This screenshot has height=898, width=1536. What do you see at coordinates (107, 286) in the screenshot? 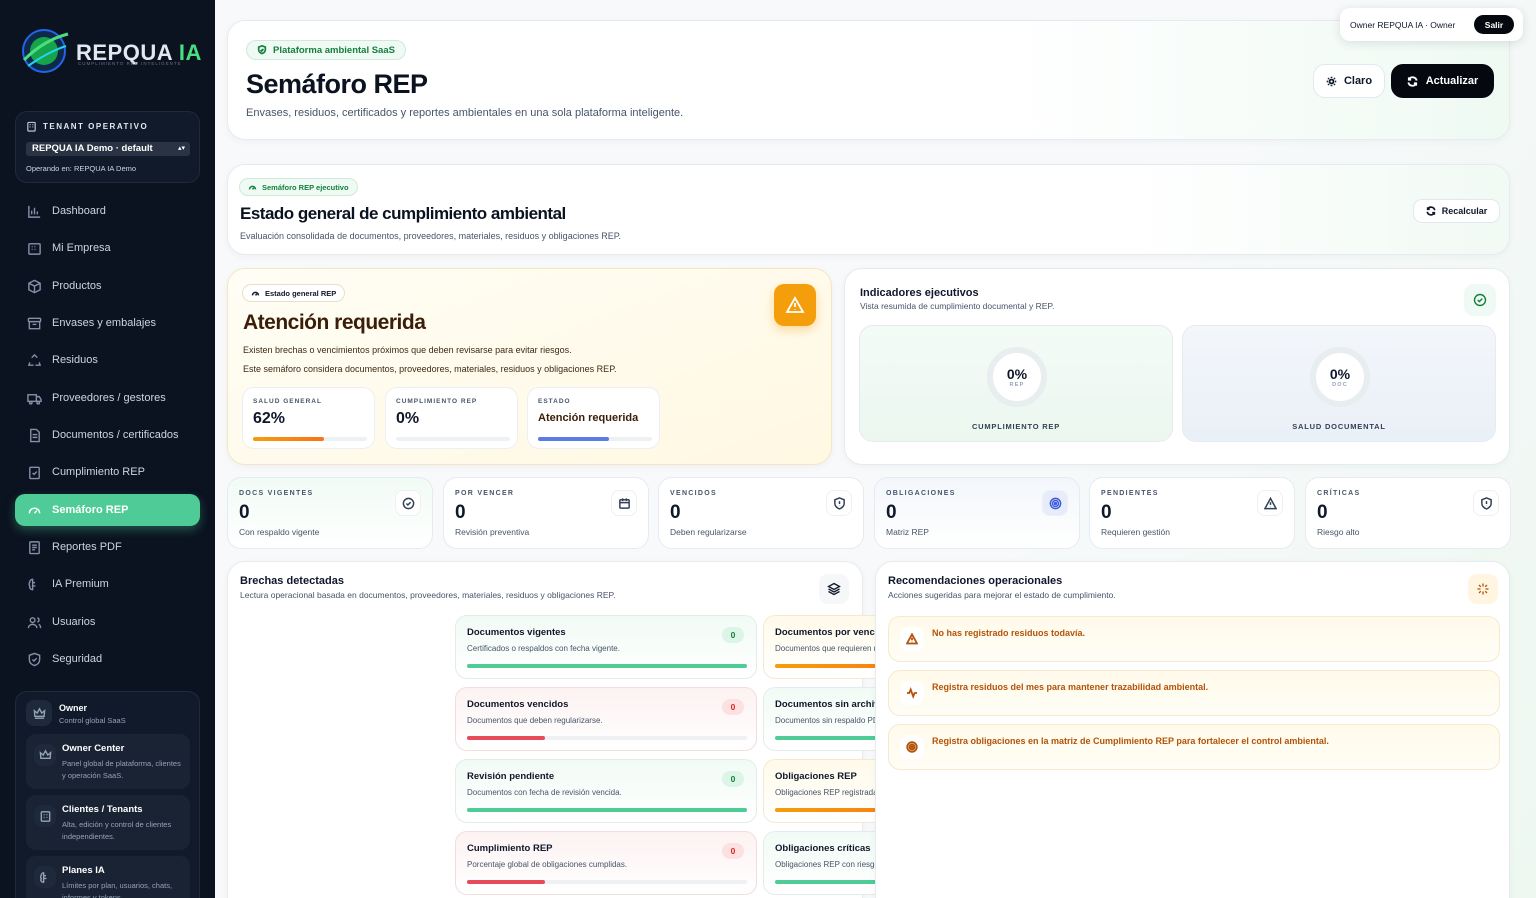
I see `nav-productos: Productos` at bounding box center [107, 286].